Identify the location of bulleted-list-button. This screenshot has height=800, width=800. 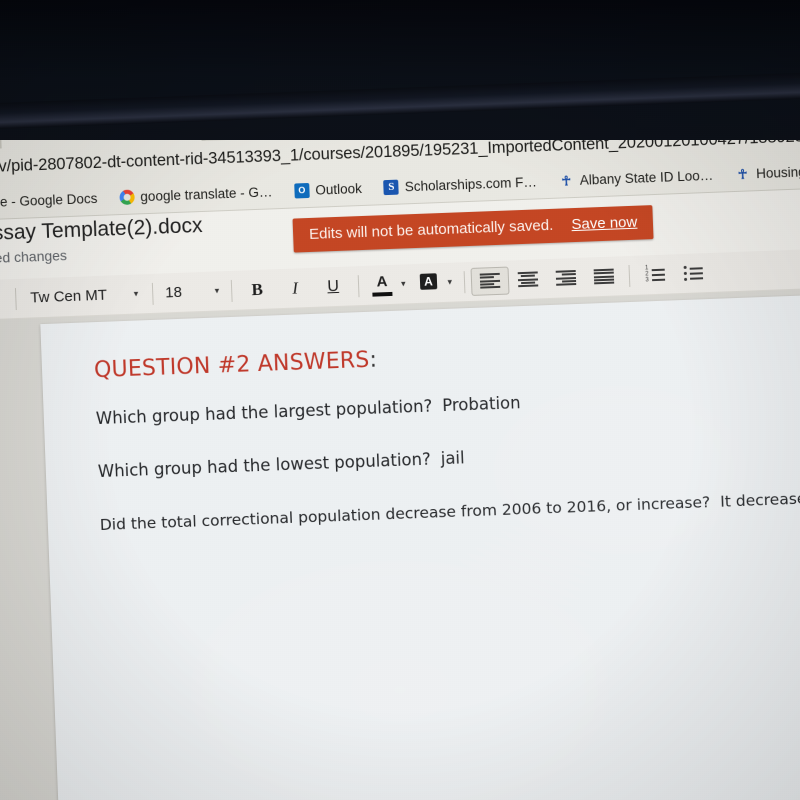
(692, 272).